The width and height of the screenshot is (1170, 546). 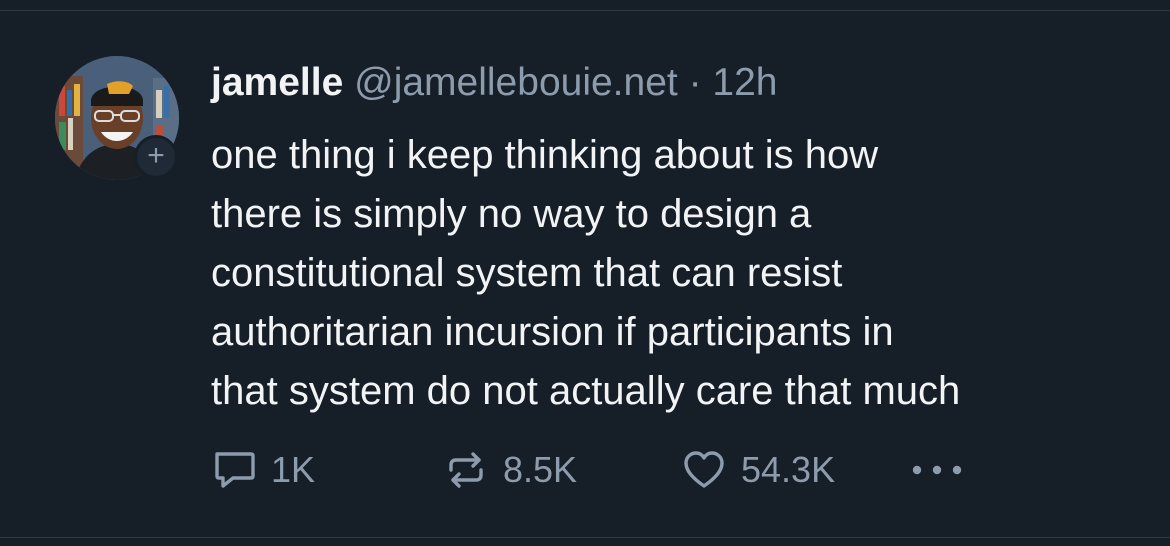 I want to click on post-timestamp: 12h, so click(x=744, y=82).